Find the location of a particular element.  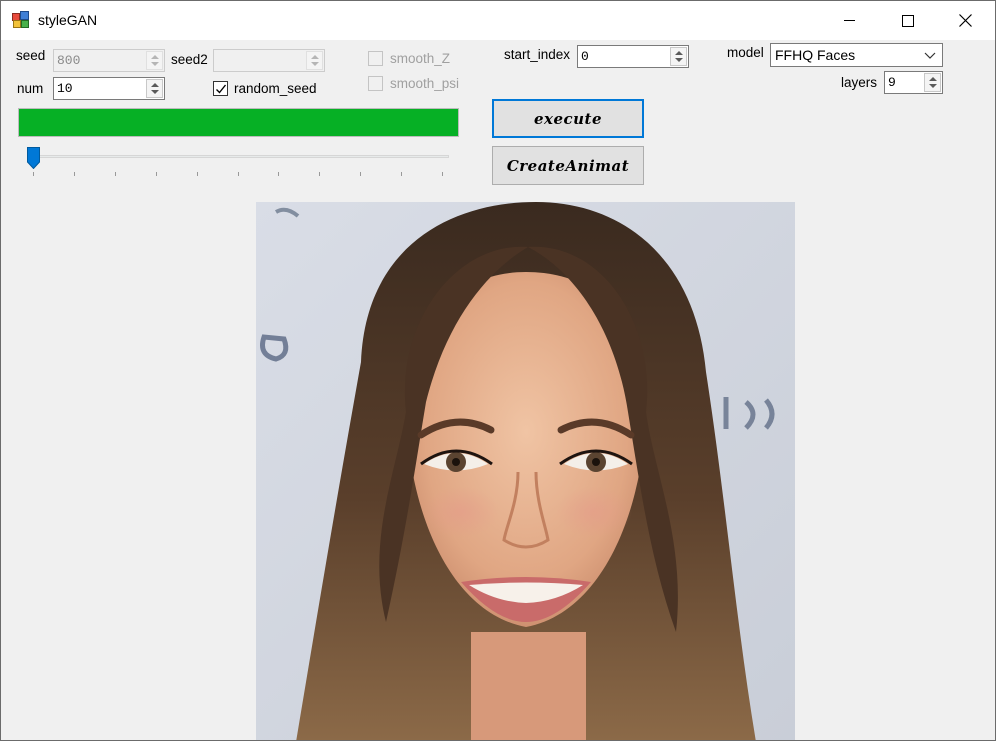

start-index-label: start_index is located at coordinates (537, 54).